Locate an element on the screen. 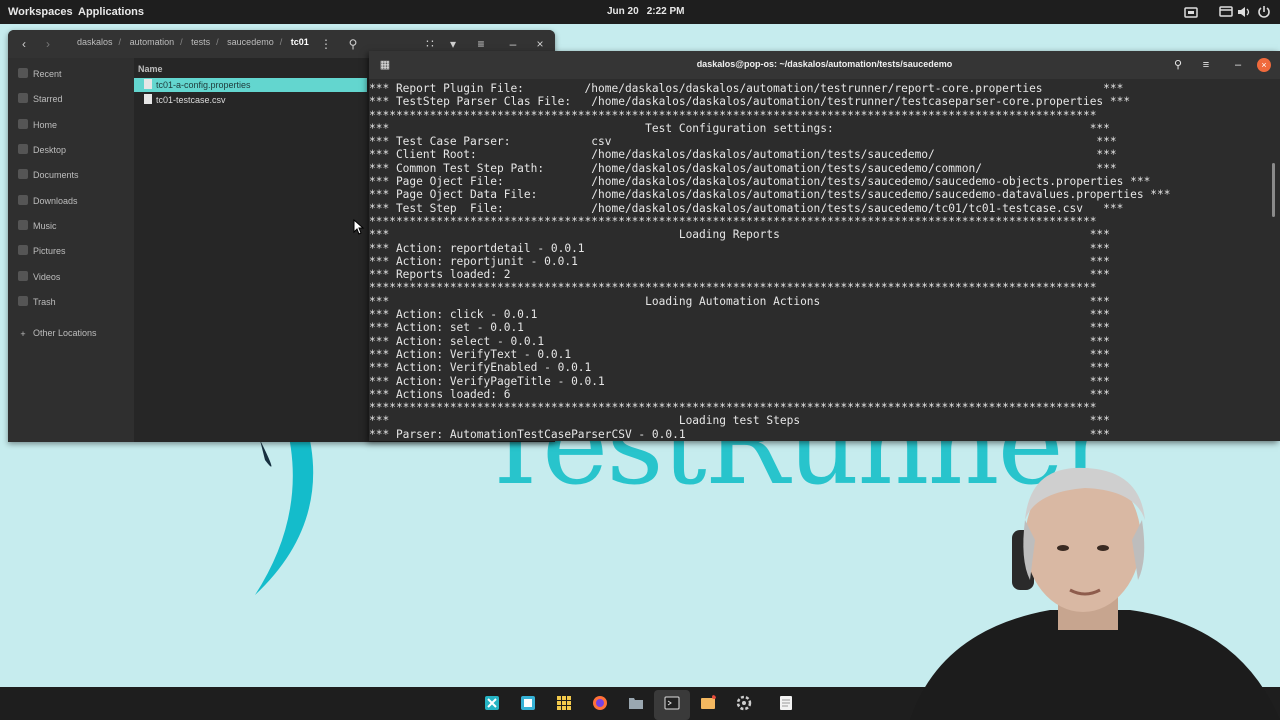 Image resolution: width=1280 pixels, height=720 pixels. sidebar-item-label: Videos is located at coordinates (47, 277).